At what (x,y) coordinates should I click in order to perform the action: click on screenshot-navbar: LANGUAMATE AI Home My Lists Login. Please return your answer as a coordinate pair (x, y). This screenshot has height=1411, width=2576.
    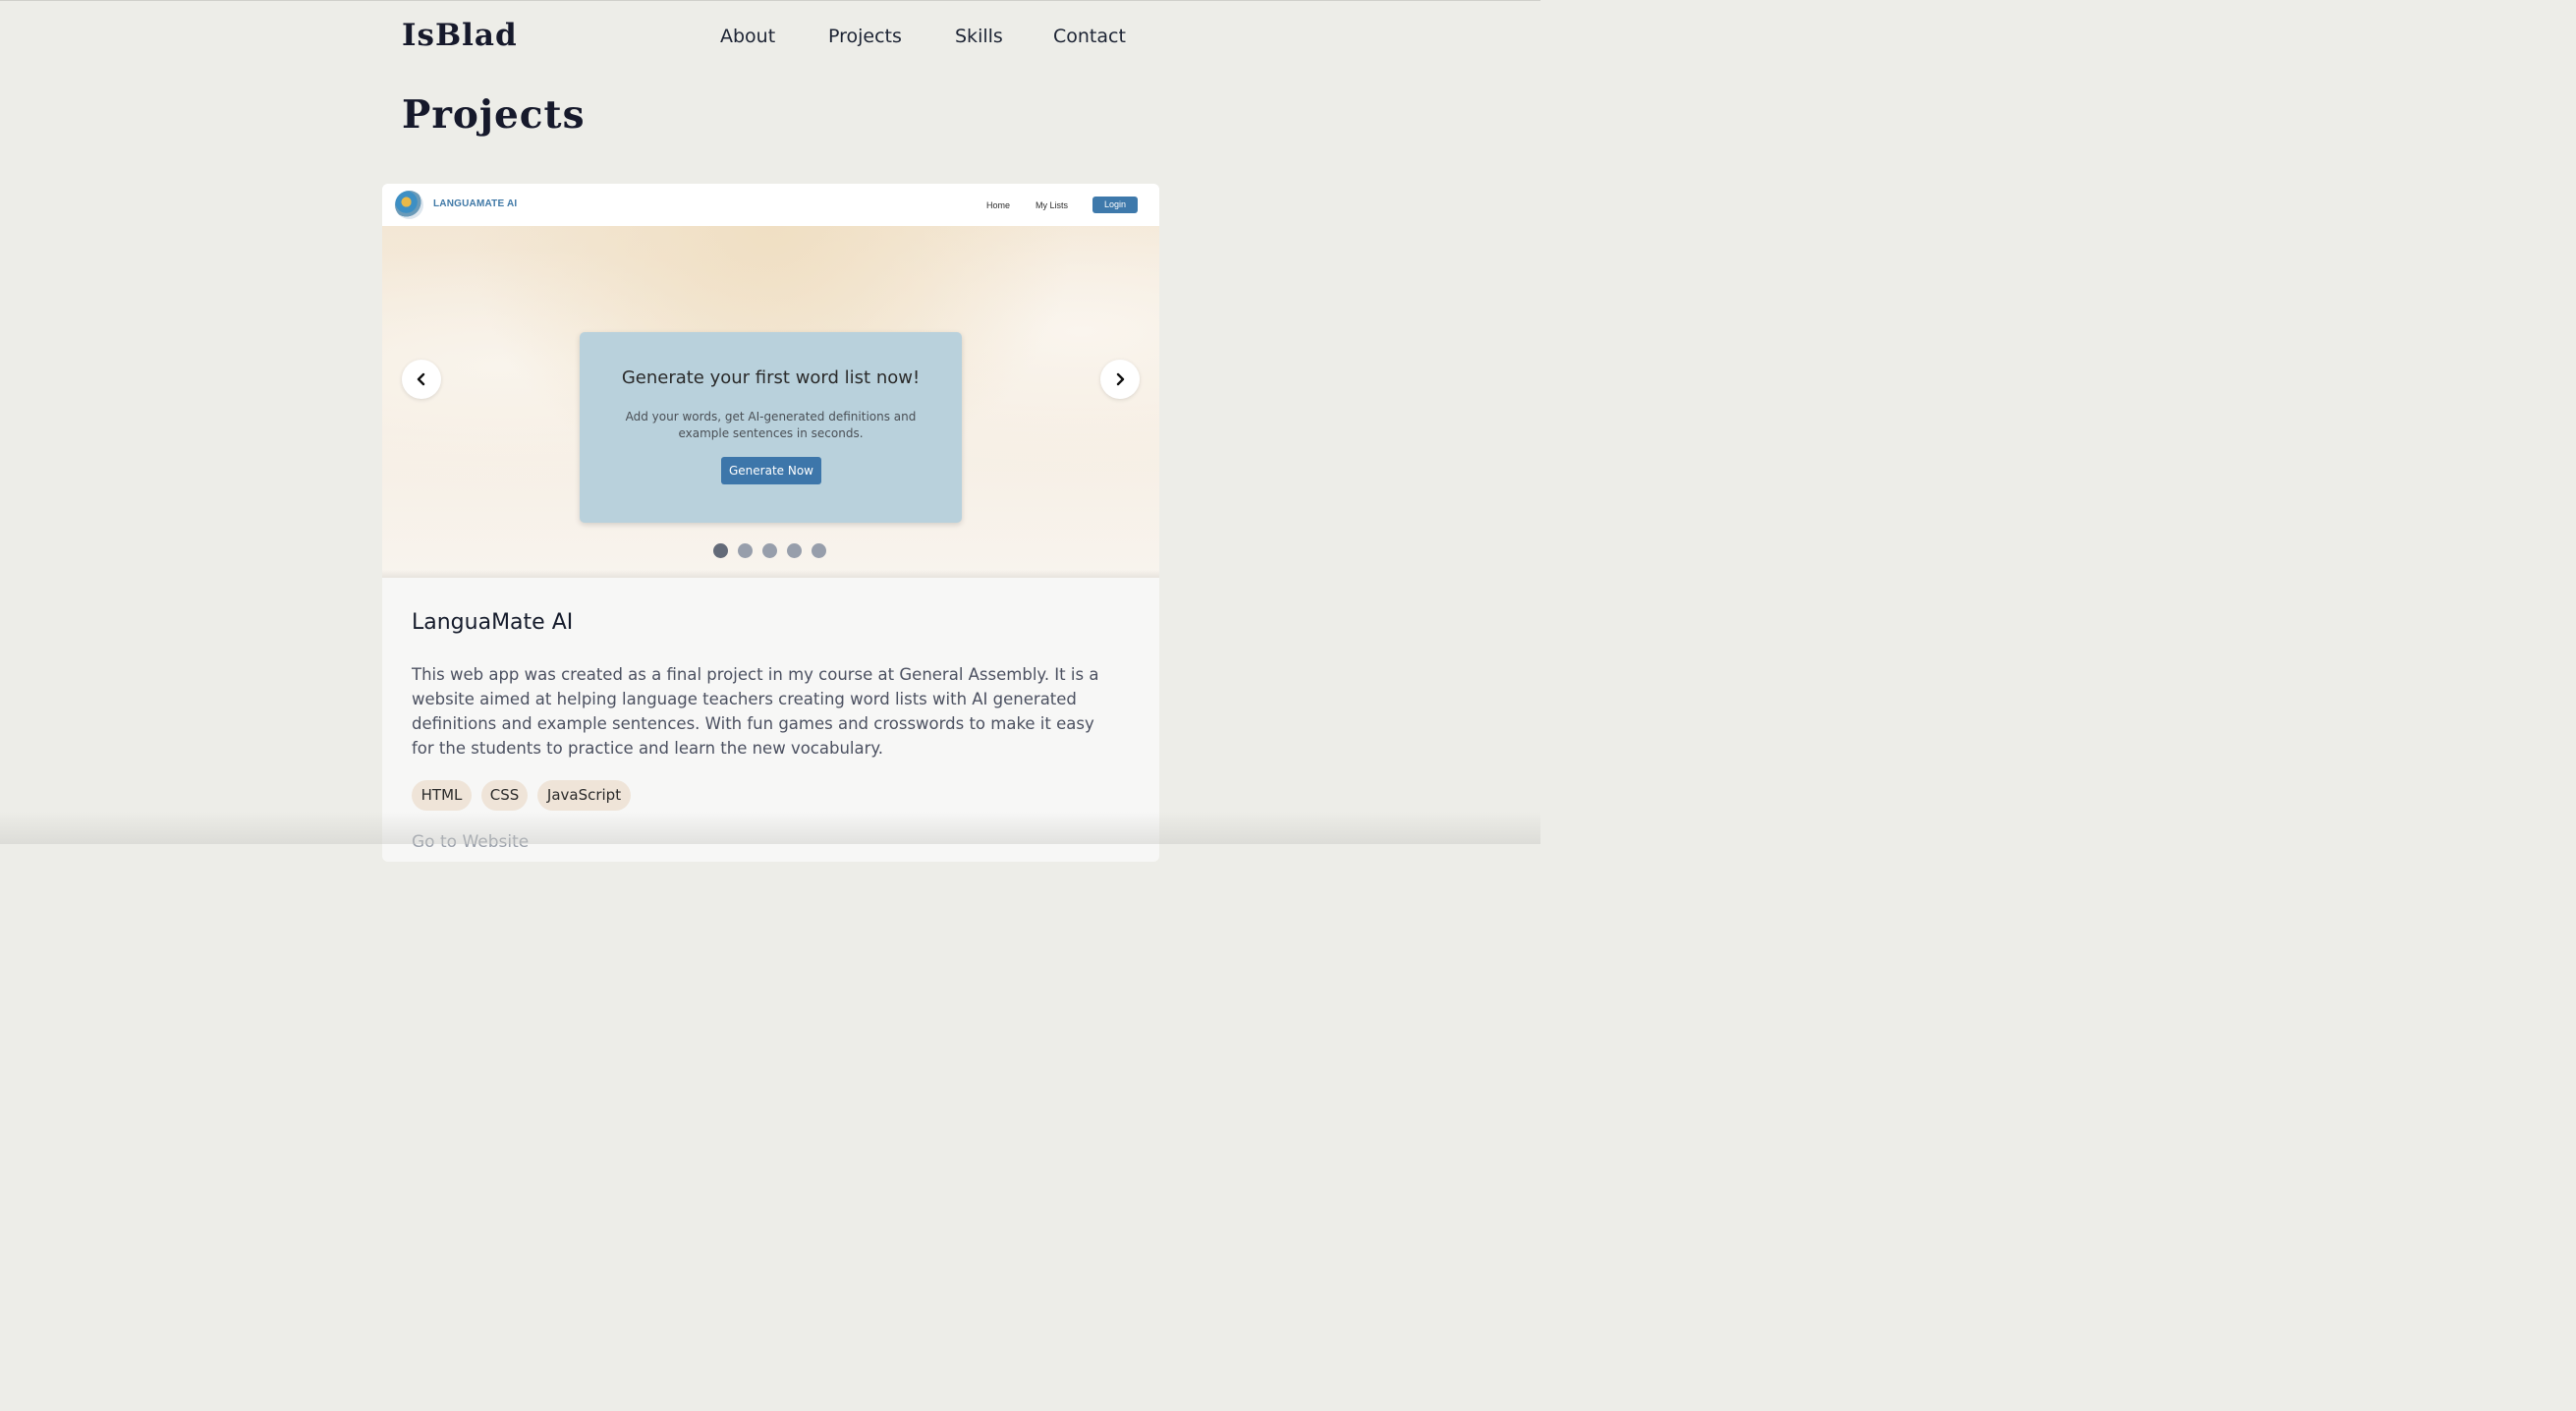
    Looking at the image, I should click on (770, 205).